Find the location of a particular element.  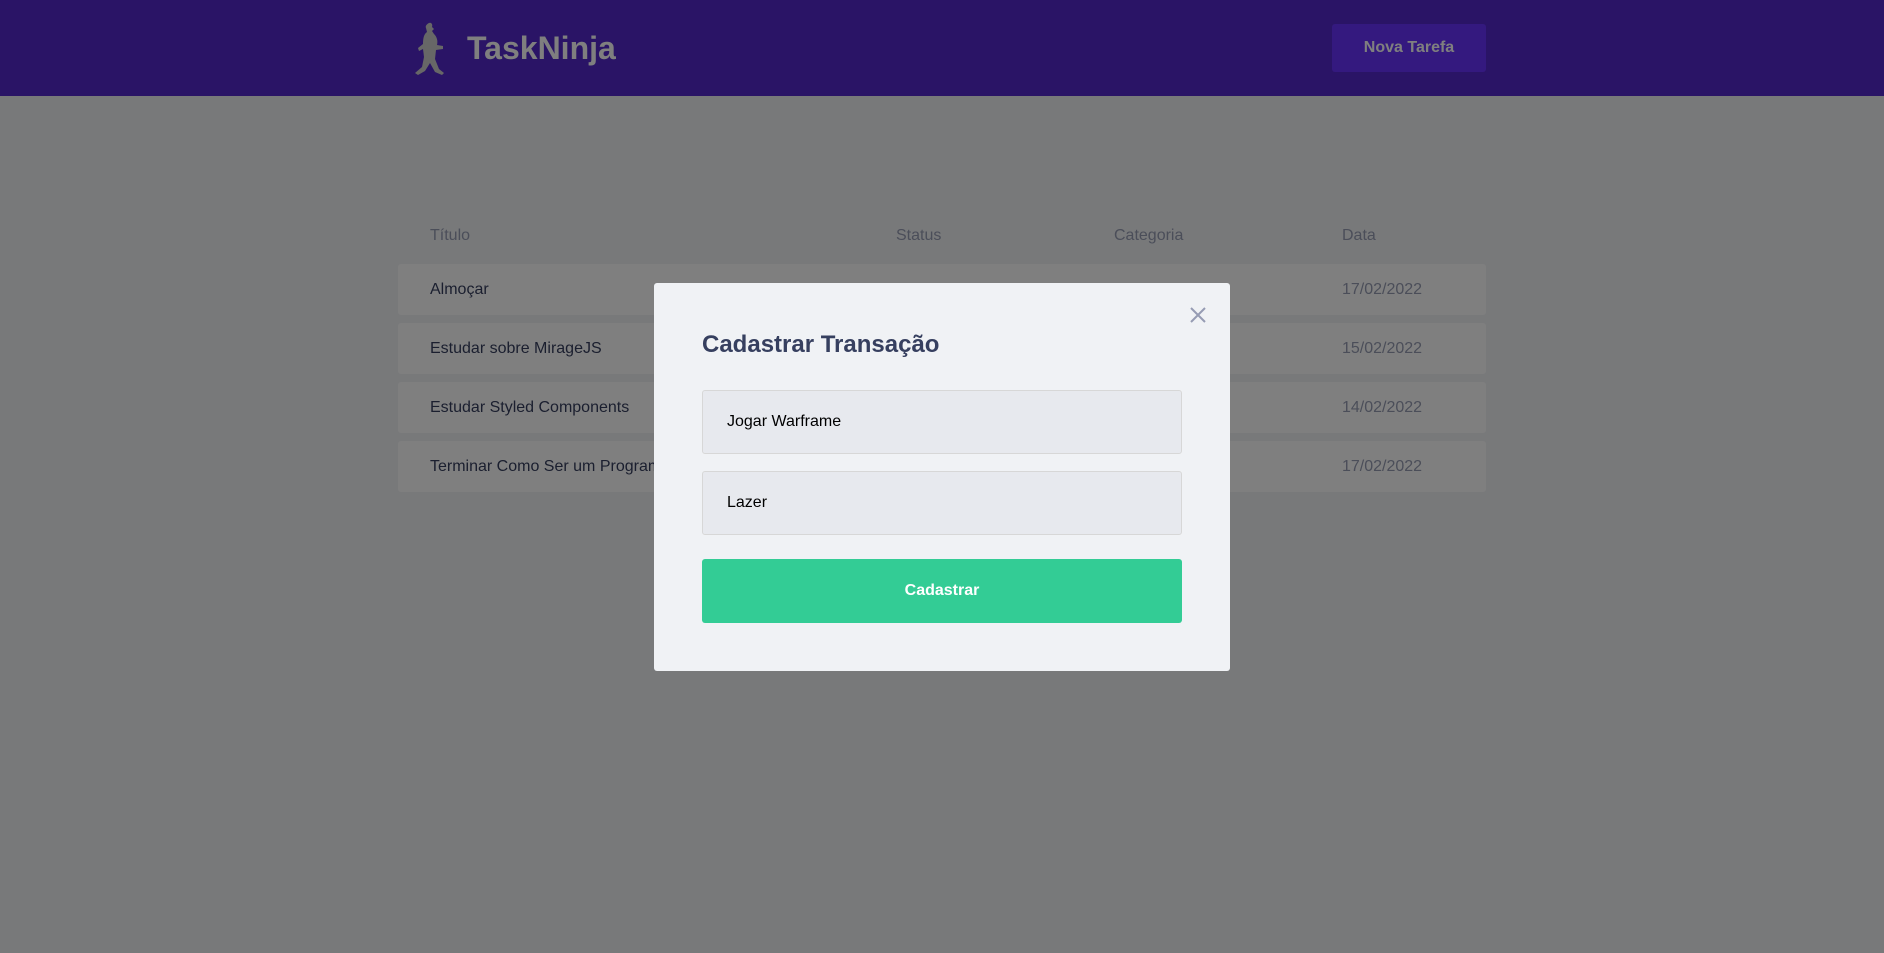

submit-button: Cadastrar is located at coordinates (942, 591).